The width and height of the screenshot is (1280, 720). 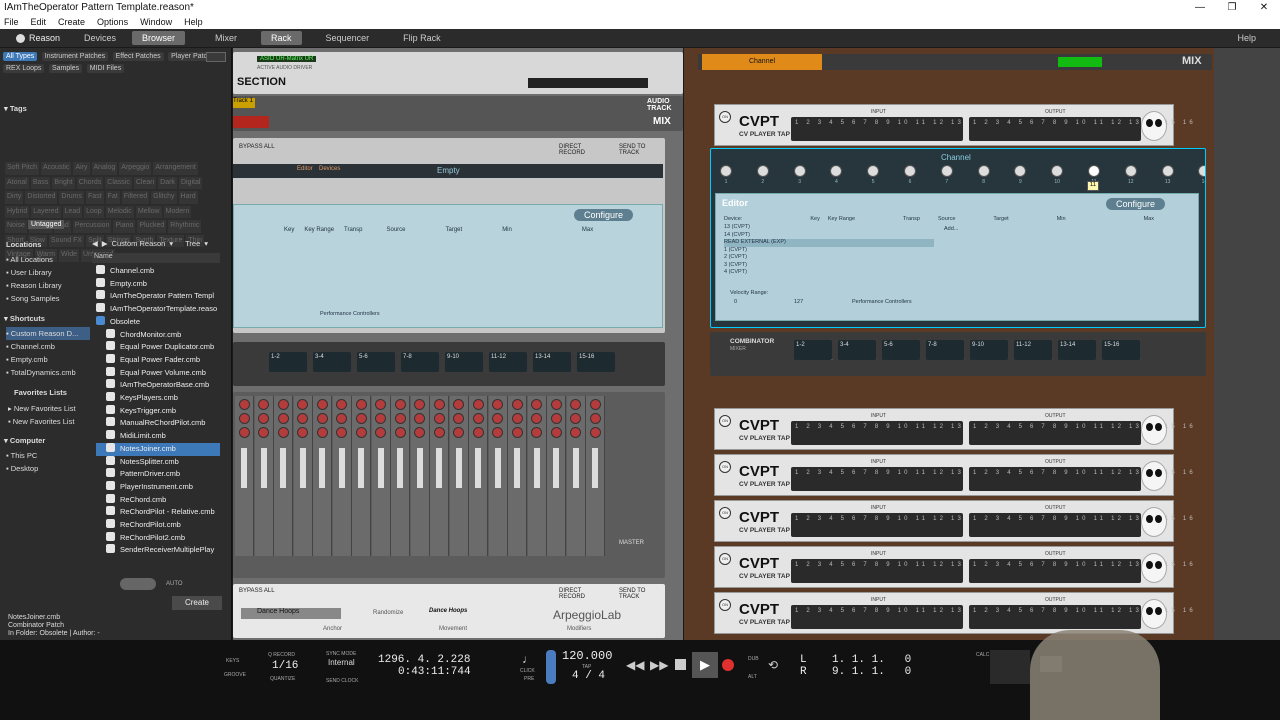 I want to click on mixer-channel-button: 15-16, so click(x=596, y=362).